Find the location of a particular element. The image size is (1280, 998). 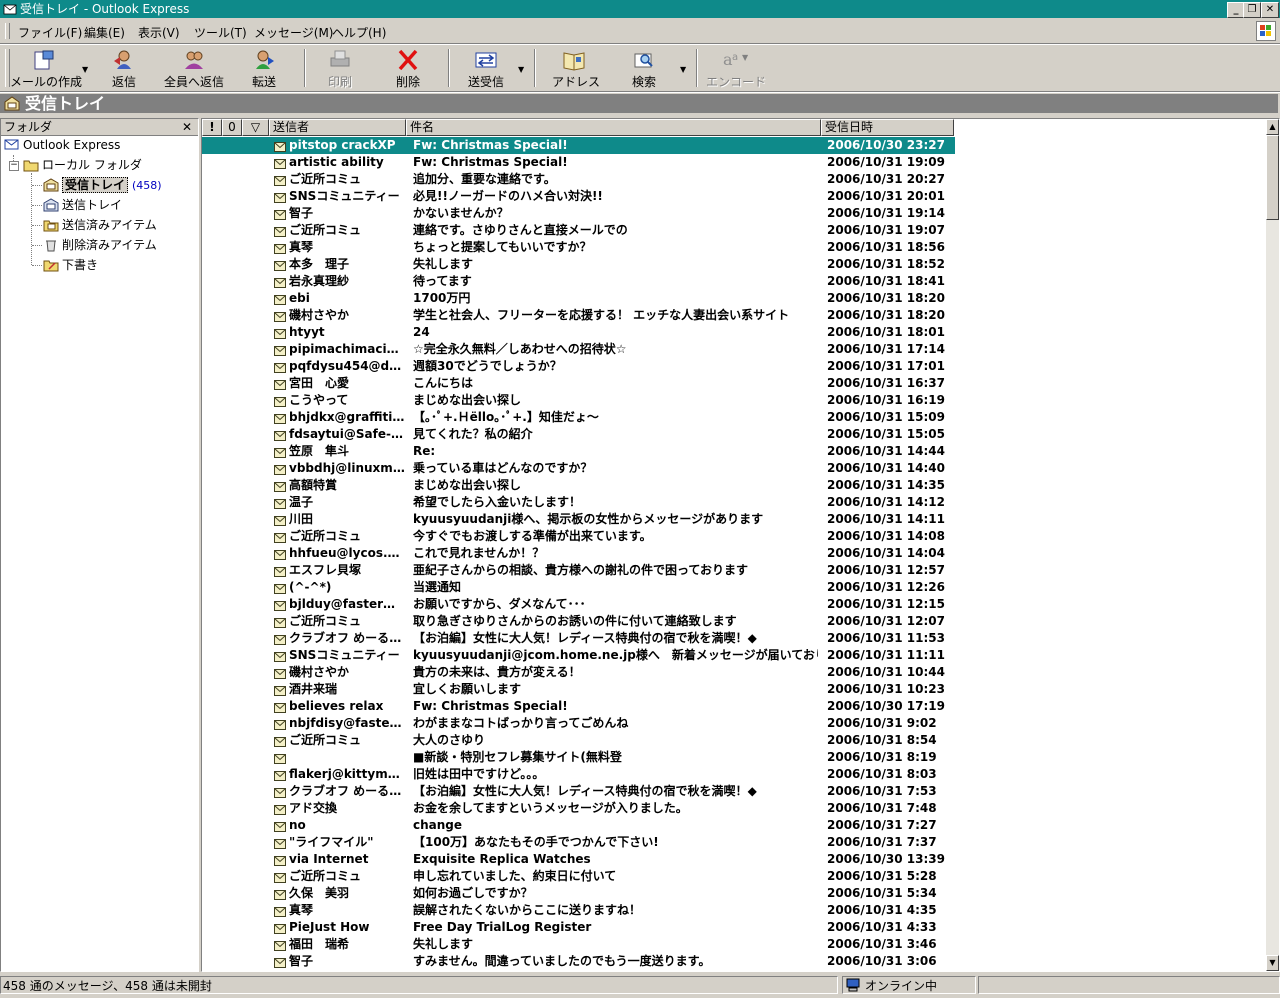

message-row: 真琴 誤解されたくないからここに送りますね！ 2006/10/31 4:35 is located at coordinates (578, 910).